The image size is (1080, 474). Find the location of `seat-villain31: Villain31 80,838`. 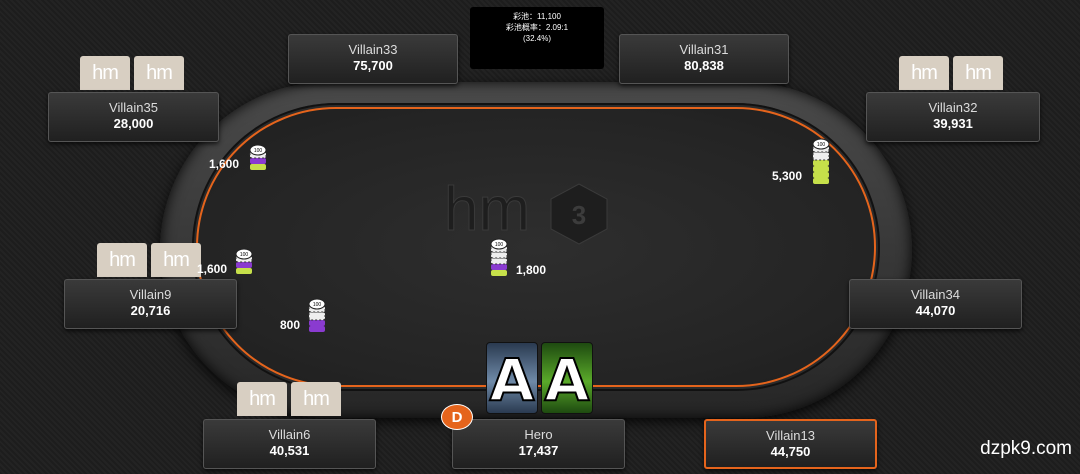

seat-villain31: Villain31 80,838 is located at coordinates (704, 59).